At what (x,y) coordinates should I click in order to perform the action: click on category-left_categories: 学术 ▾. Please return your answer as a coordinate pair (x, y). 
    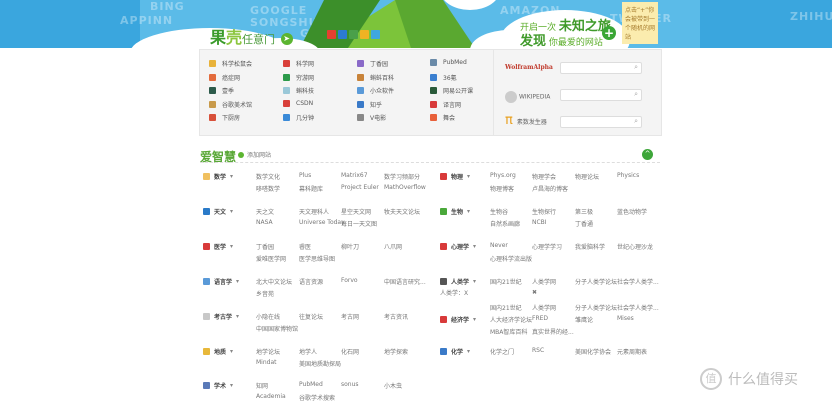
    Looking at the image, I should click on (218, 385).